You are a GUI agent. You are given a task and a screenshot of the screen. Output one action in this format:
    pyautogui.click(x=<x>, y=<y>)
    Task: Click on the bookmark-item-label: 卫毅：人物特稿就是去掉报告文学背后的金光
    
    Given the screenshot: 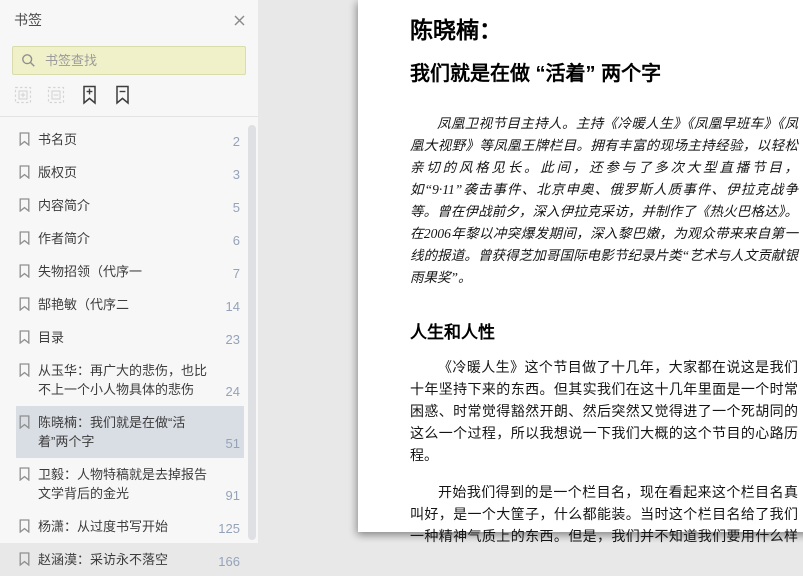 What is the action you would take?
    pyautogui.click(x=123, y=484)
    